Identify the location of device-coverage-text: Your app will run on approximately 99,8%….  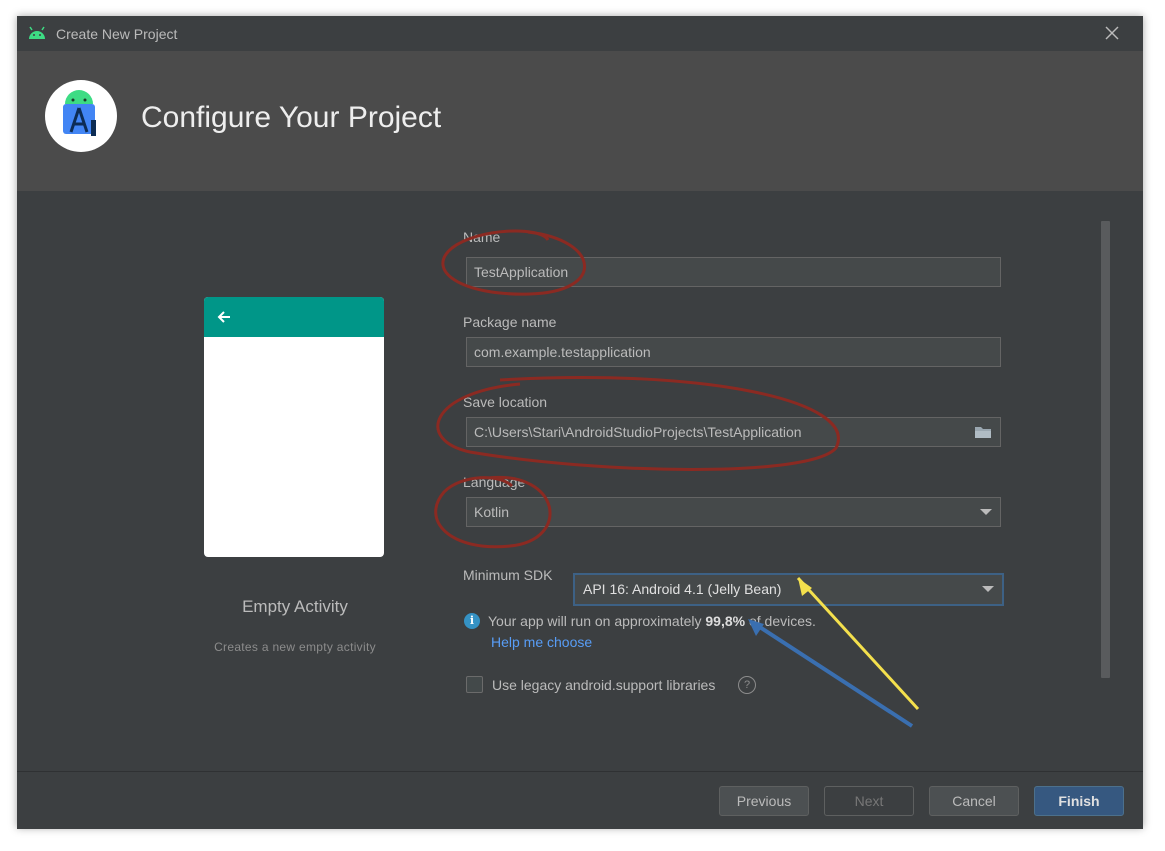
(652, 621).